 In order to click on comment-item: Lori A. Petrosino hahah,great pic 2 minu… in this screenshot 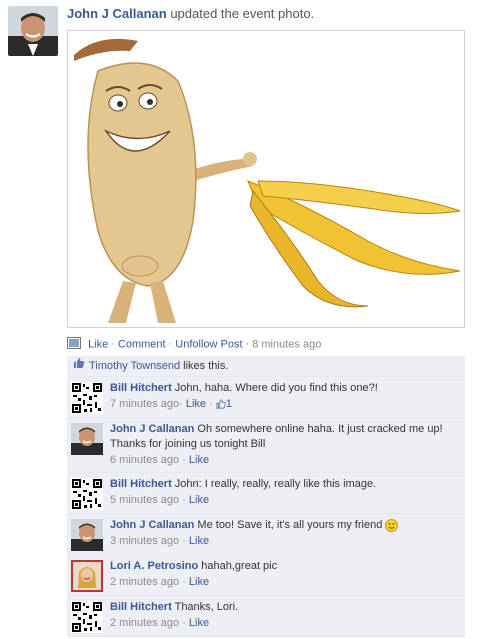, I will do `click(266, 575)`.